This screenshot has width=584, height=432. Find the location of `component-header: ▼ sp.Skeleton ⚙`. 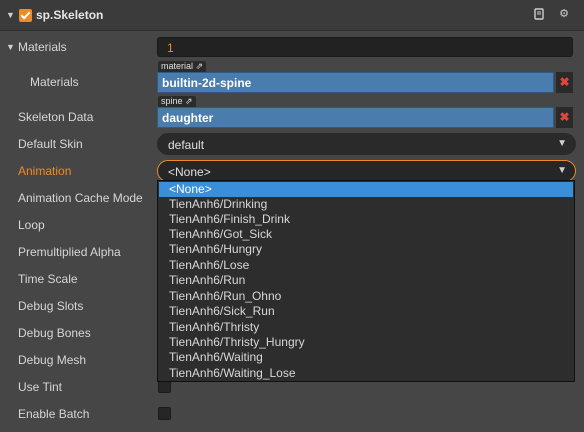

component-header: ▼ sp.Skeleton ⚙ is located at coordinates (292, 15).